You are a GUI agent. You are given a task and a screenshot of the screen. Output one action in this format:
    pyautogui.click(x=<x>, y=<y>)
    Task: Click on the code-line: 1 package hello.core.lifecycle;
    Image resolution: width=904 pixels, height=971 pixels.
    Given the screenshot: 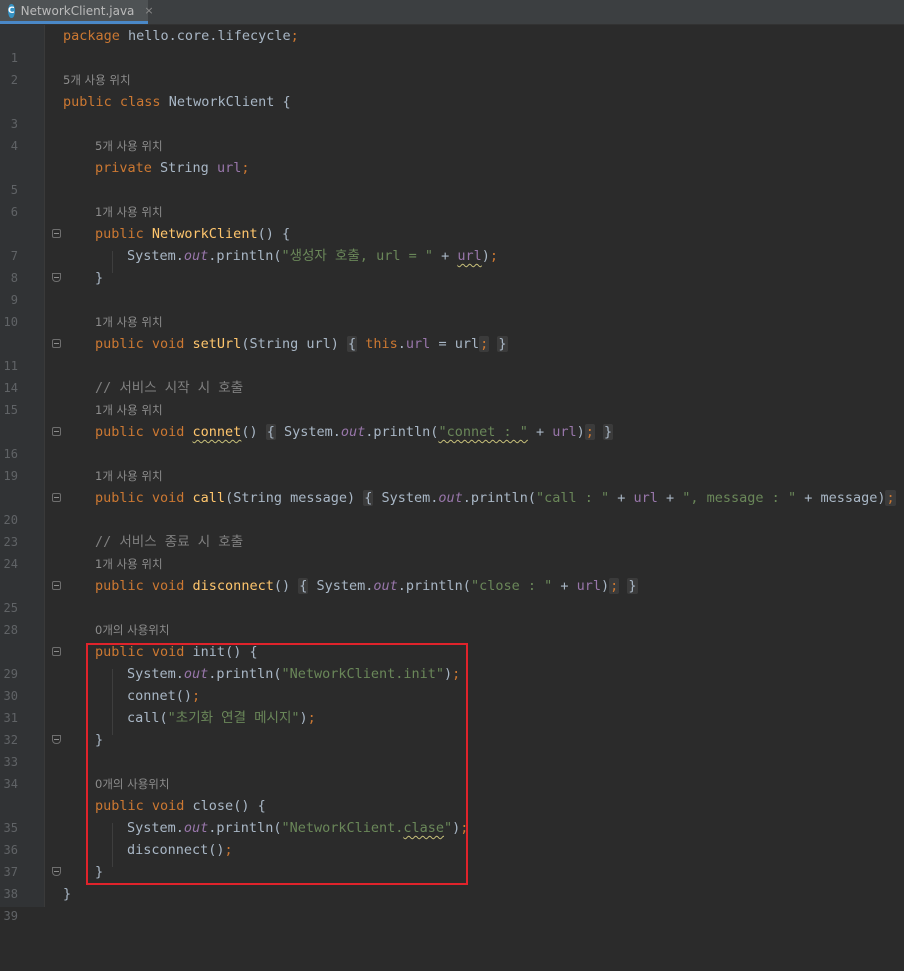 What is the action you would take?
    pyautogui.click(x=452, y=36)
    